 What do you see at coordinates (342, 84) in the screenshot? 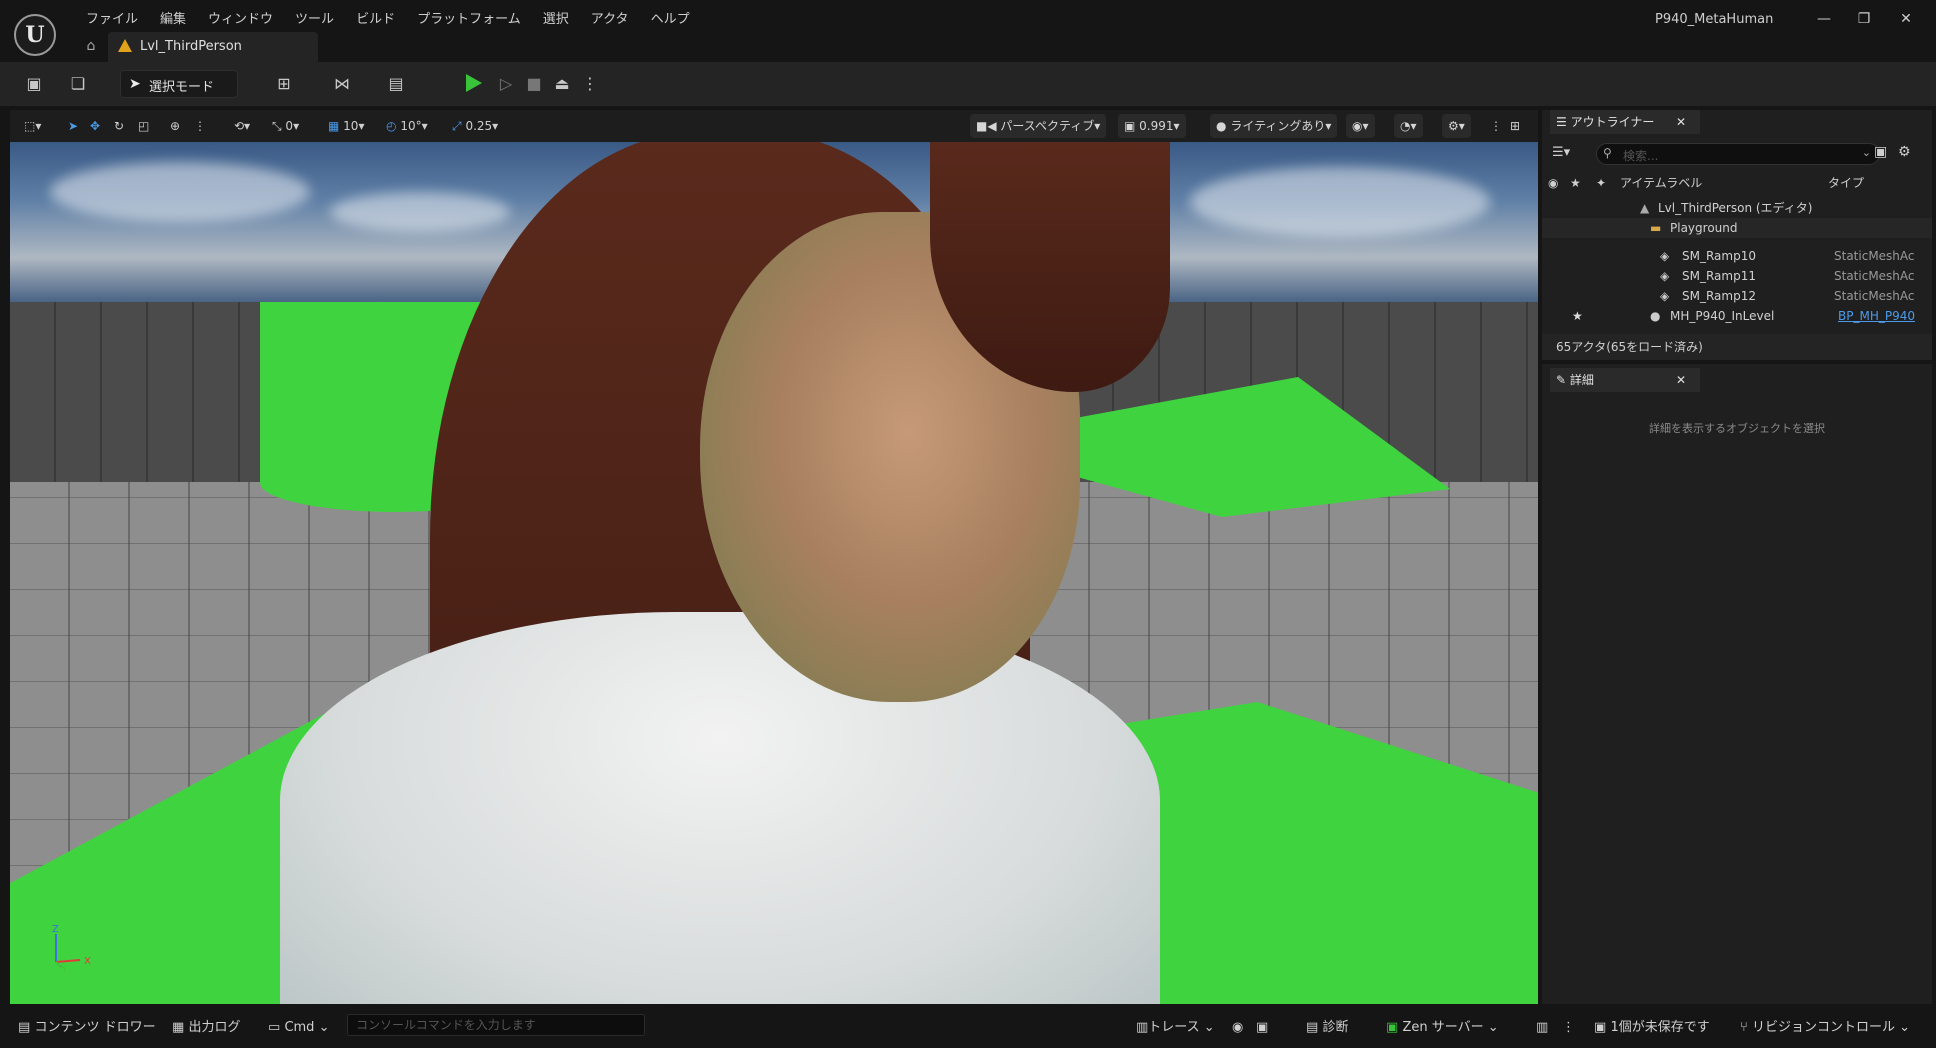
I see `blueprint-icon: ⋈` at bounding box center [342, 84].